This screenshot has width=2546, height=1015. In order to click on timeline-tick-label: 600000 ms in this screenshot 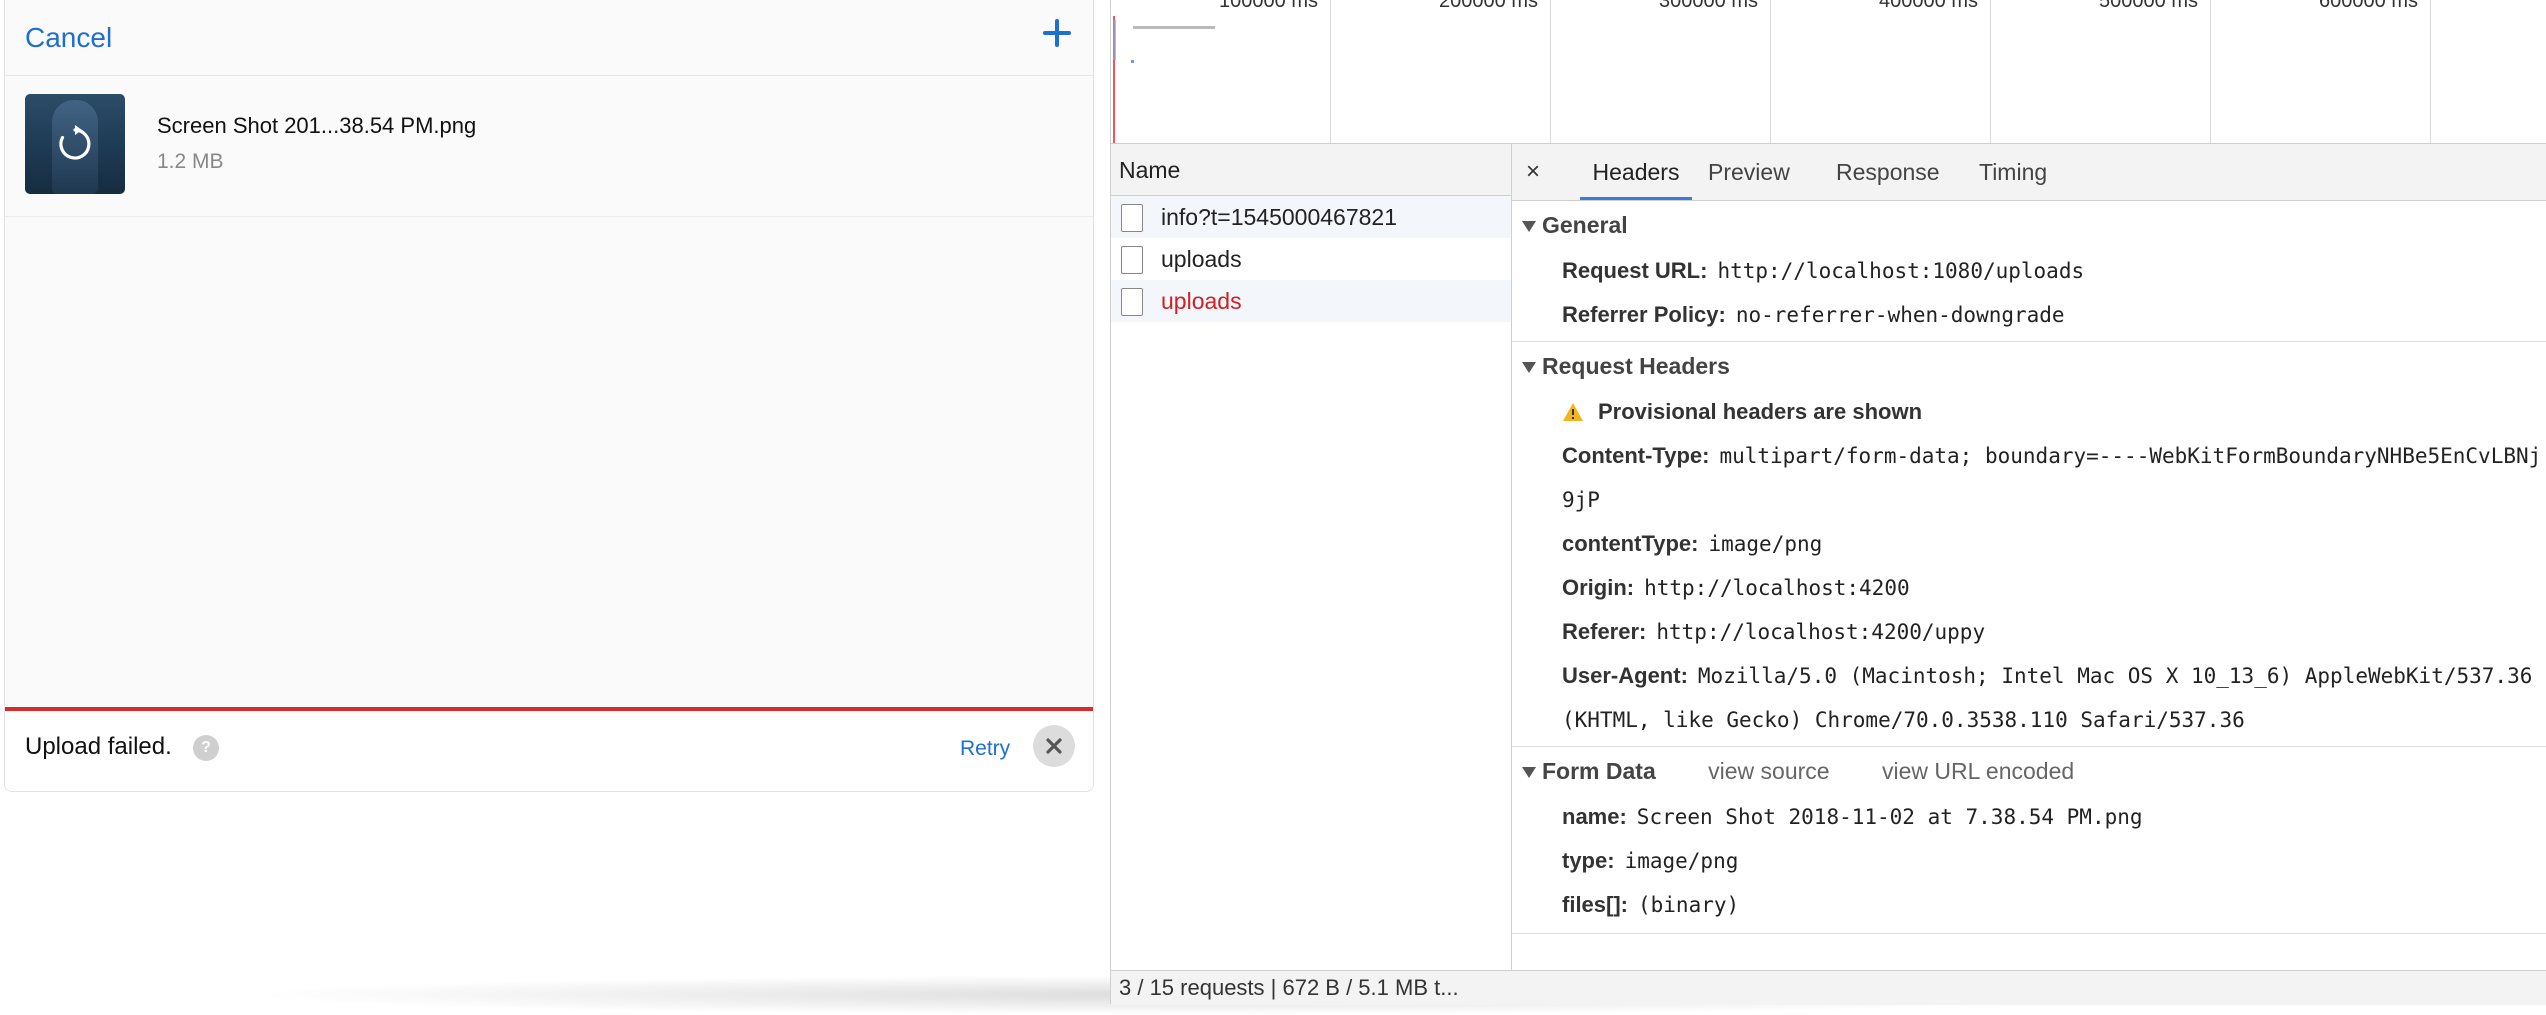, I will do `click(2368, 6)`.